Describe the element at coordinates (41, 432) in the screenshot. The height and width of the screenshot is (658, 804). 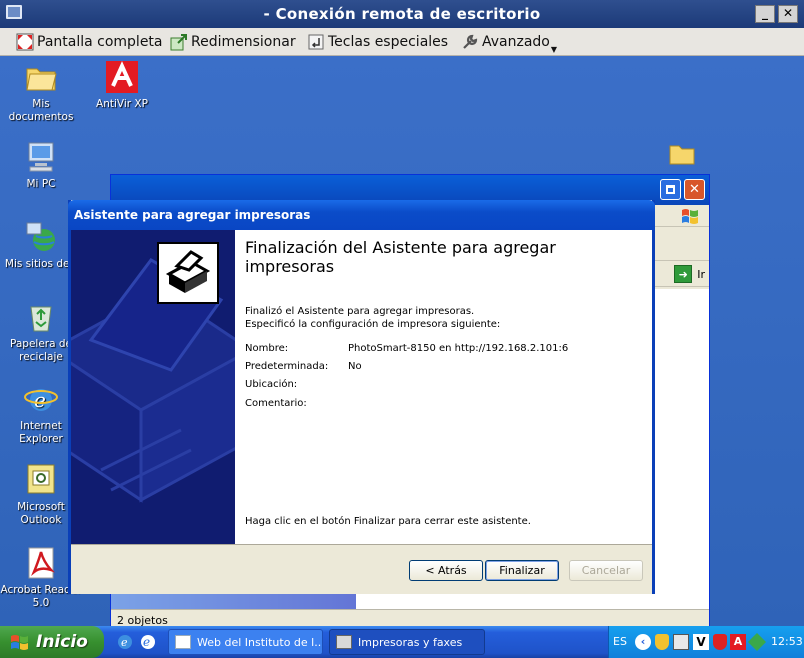
I see `desktop-icon-label: Internet Explorer` at that location.